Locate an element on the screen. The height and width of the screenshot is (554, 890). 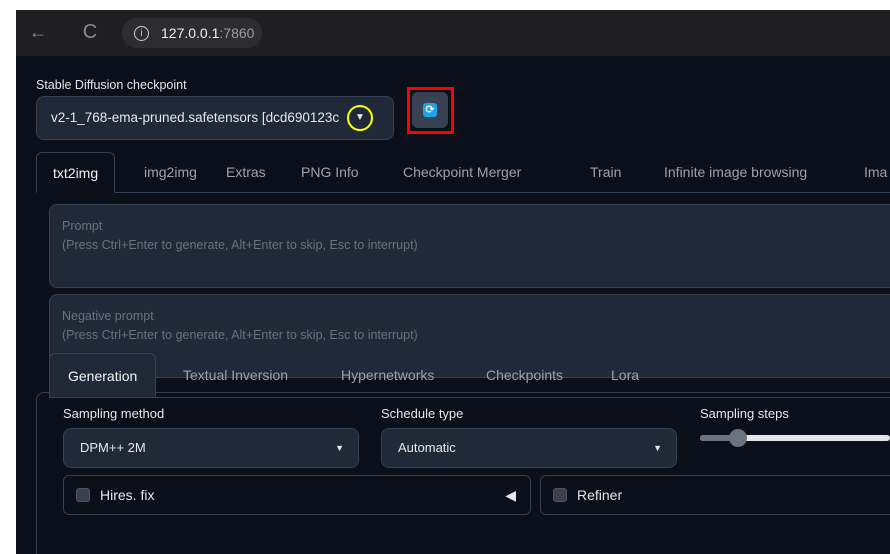
back-arrow-icon: ← is located at coordinates (38, 32).